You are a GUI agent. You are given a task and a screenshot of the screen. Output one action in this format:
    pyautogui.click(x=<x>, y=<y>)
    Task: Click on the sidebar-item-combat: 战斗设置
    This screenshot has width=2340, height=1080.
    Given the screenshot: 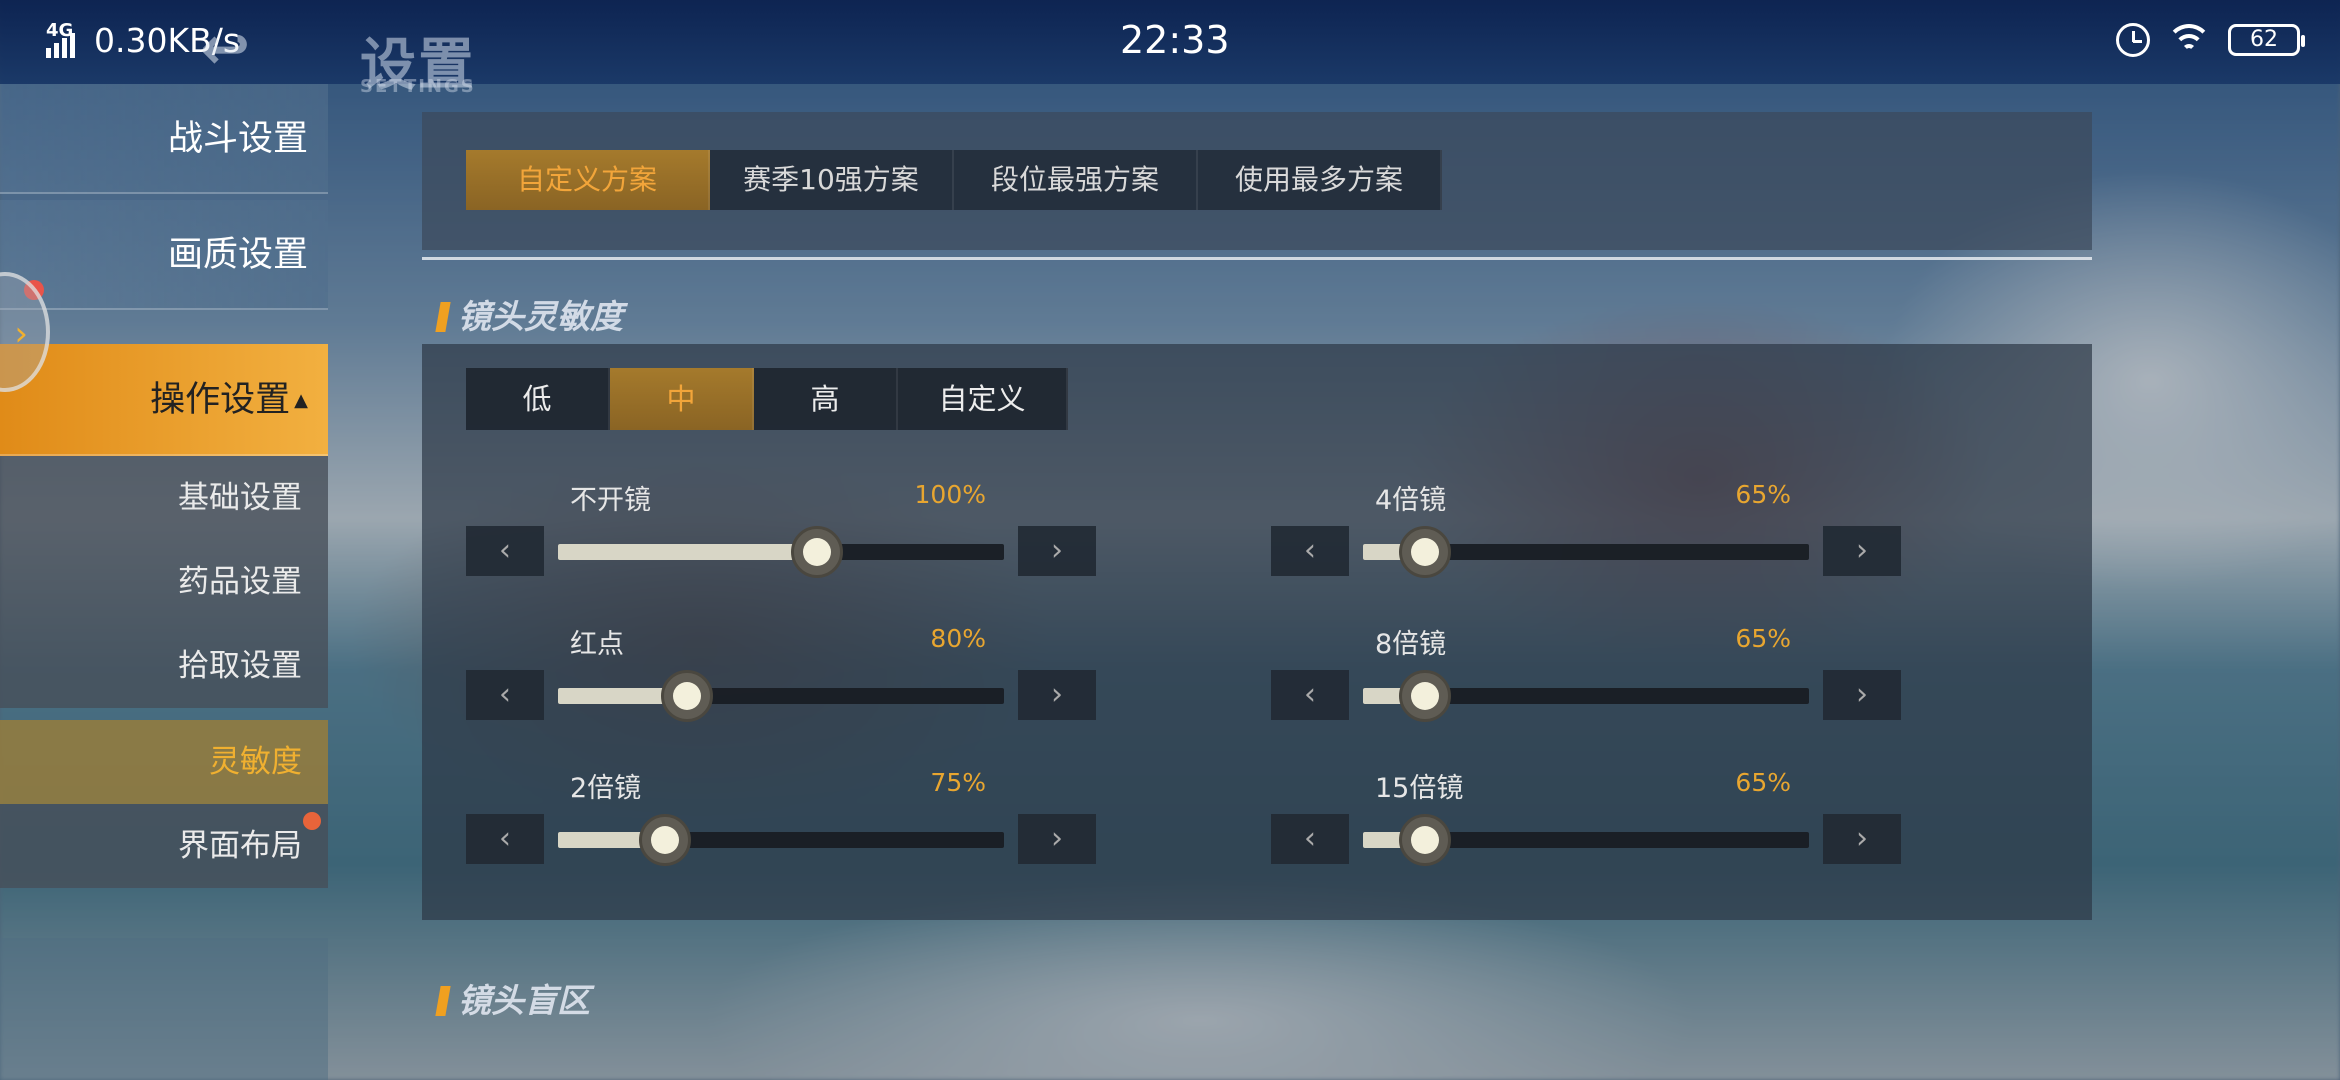 What is the action you would take?
    pyautogui.click(x=164, y=139)
    